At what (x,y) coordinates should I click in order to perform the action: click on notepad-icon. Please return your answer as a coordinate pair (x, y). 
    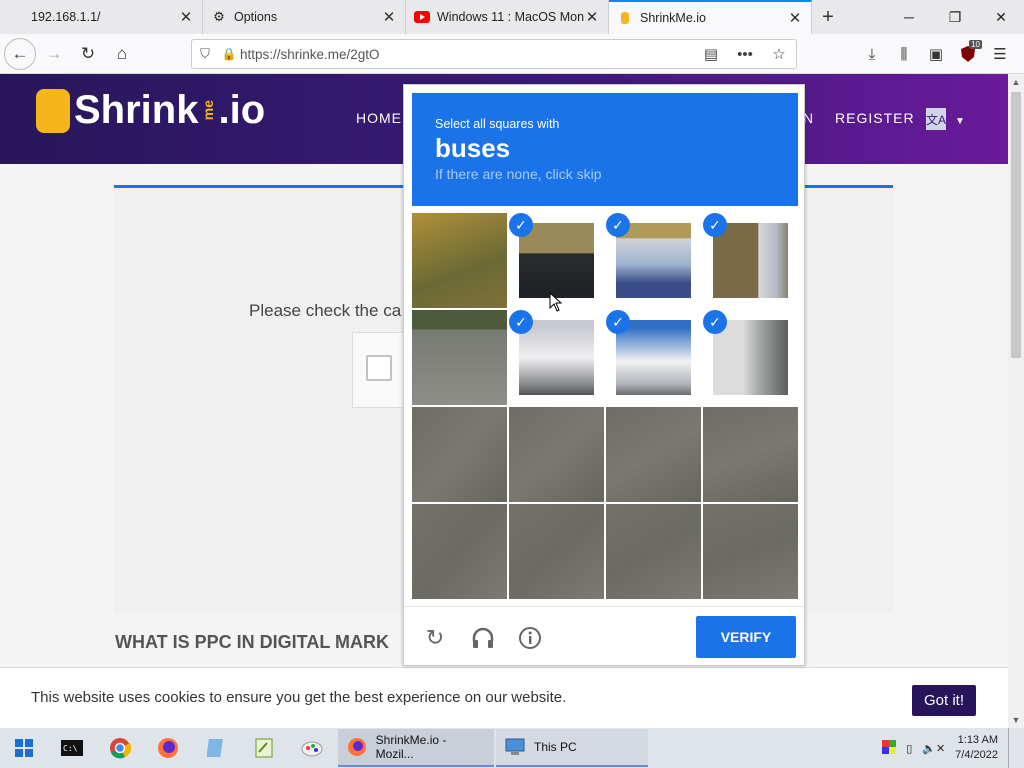
    Looking at the image, I should click on (216, 748).